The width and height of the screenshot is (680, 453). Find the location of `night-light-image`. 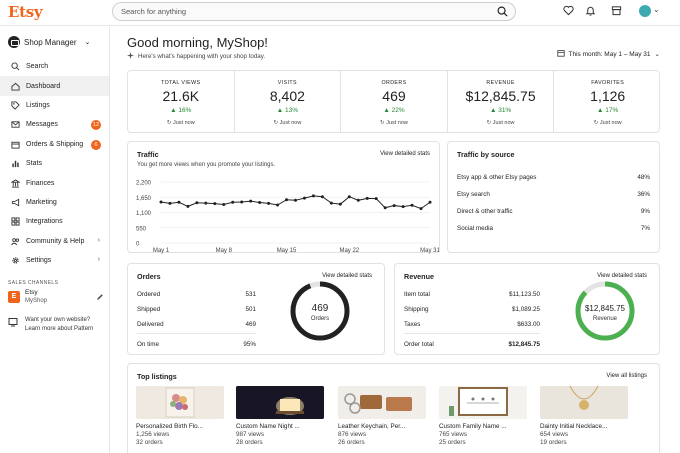

night-light-image is located at coordinates (280, 402).